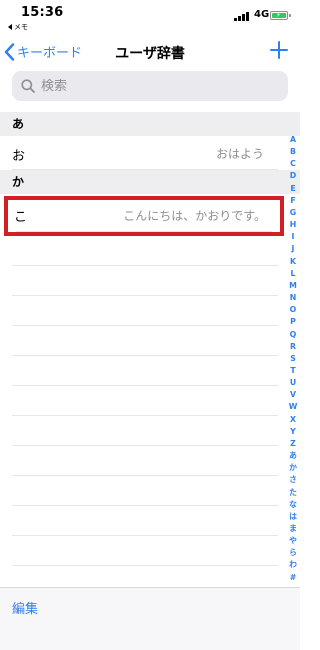 This screenshot has width=320, height=650. I want to click on index-letter: ら, so click(293, 553).